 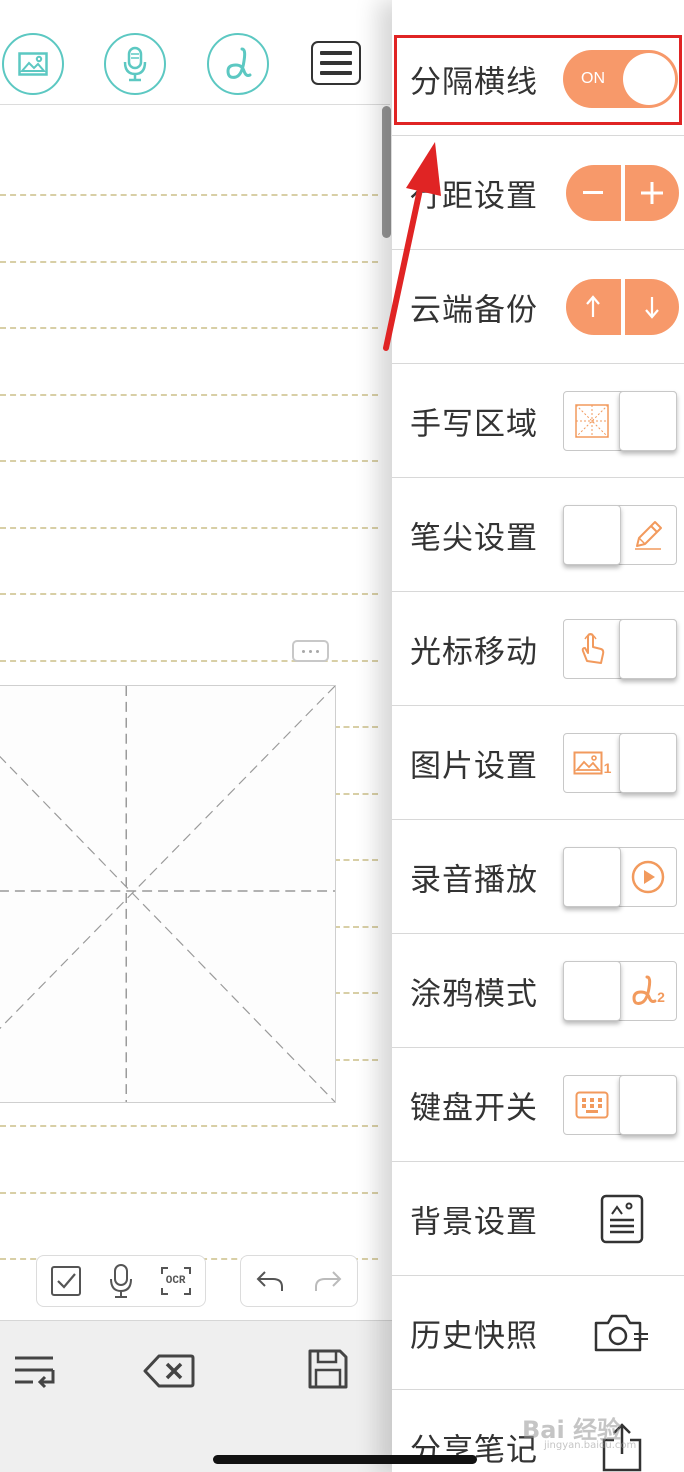 I want to click on checkbox-icon, so click(x=66, y=1281).